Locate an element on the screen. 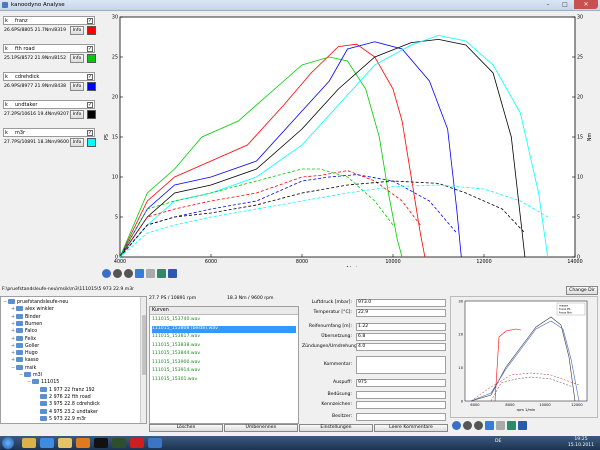 This screenshot has height=450, width=600. car-name: undtaker is located at coordinates (26, 105).